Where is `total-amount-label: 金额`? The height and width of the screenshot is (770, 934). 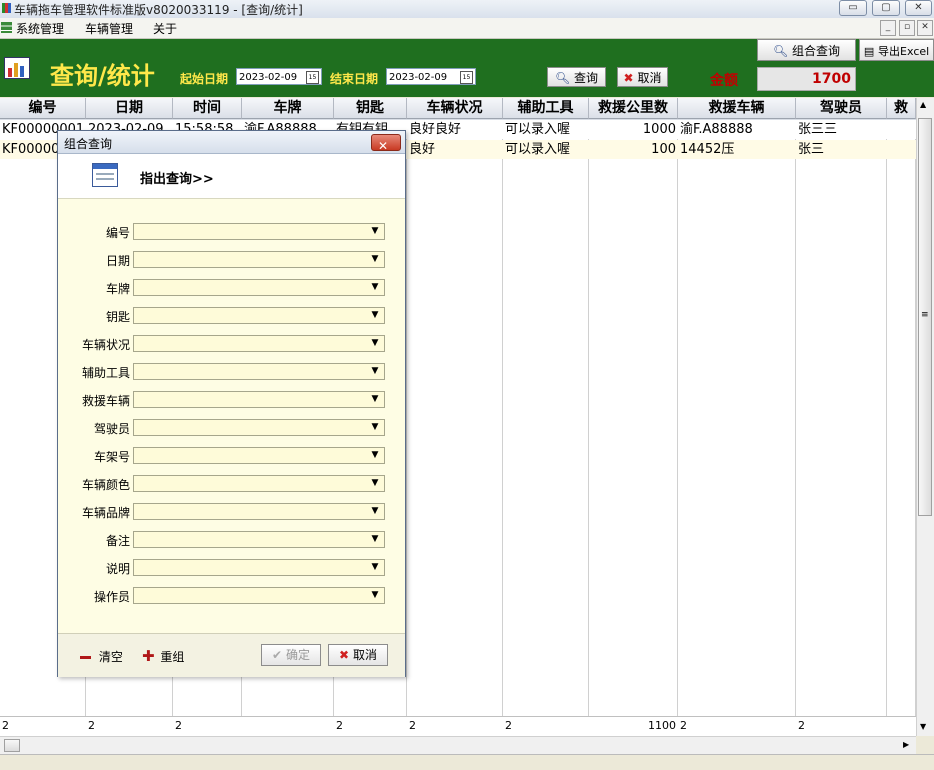
total-amount-label: 金额 is located at coordinates (724, 81).